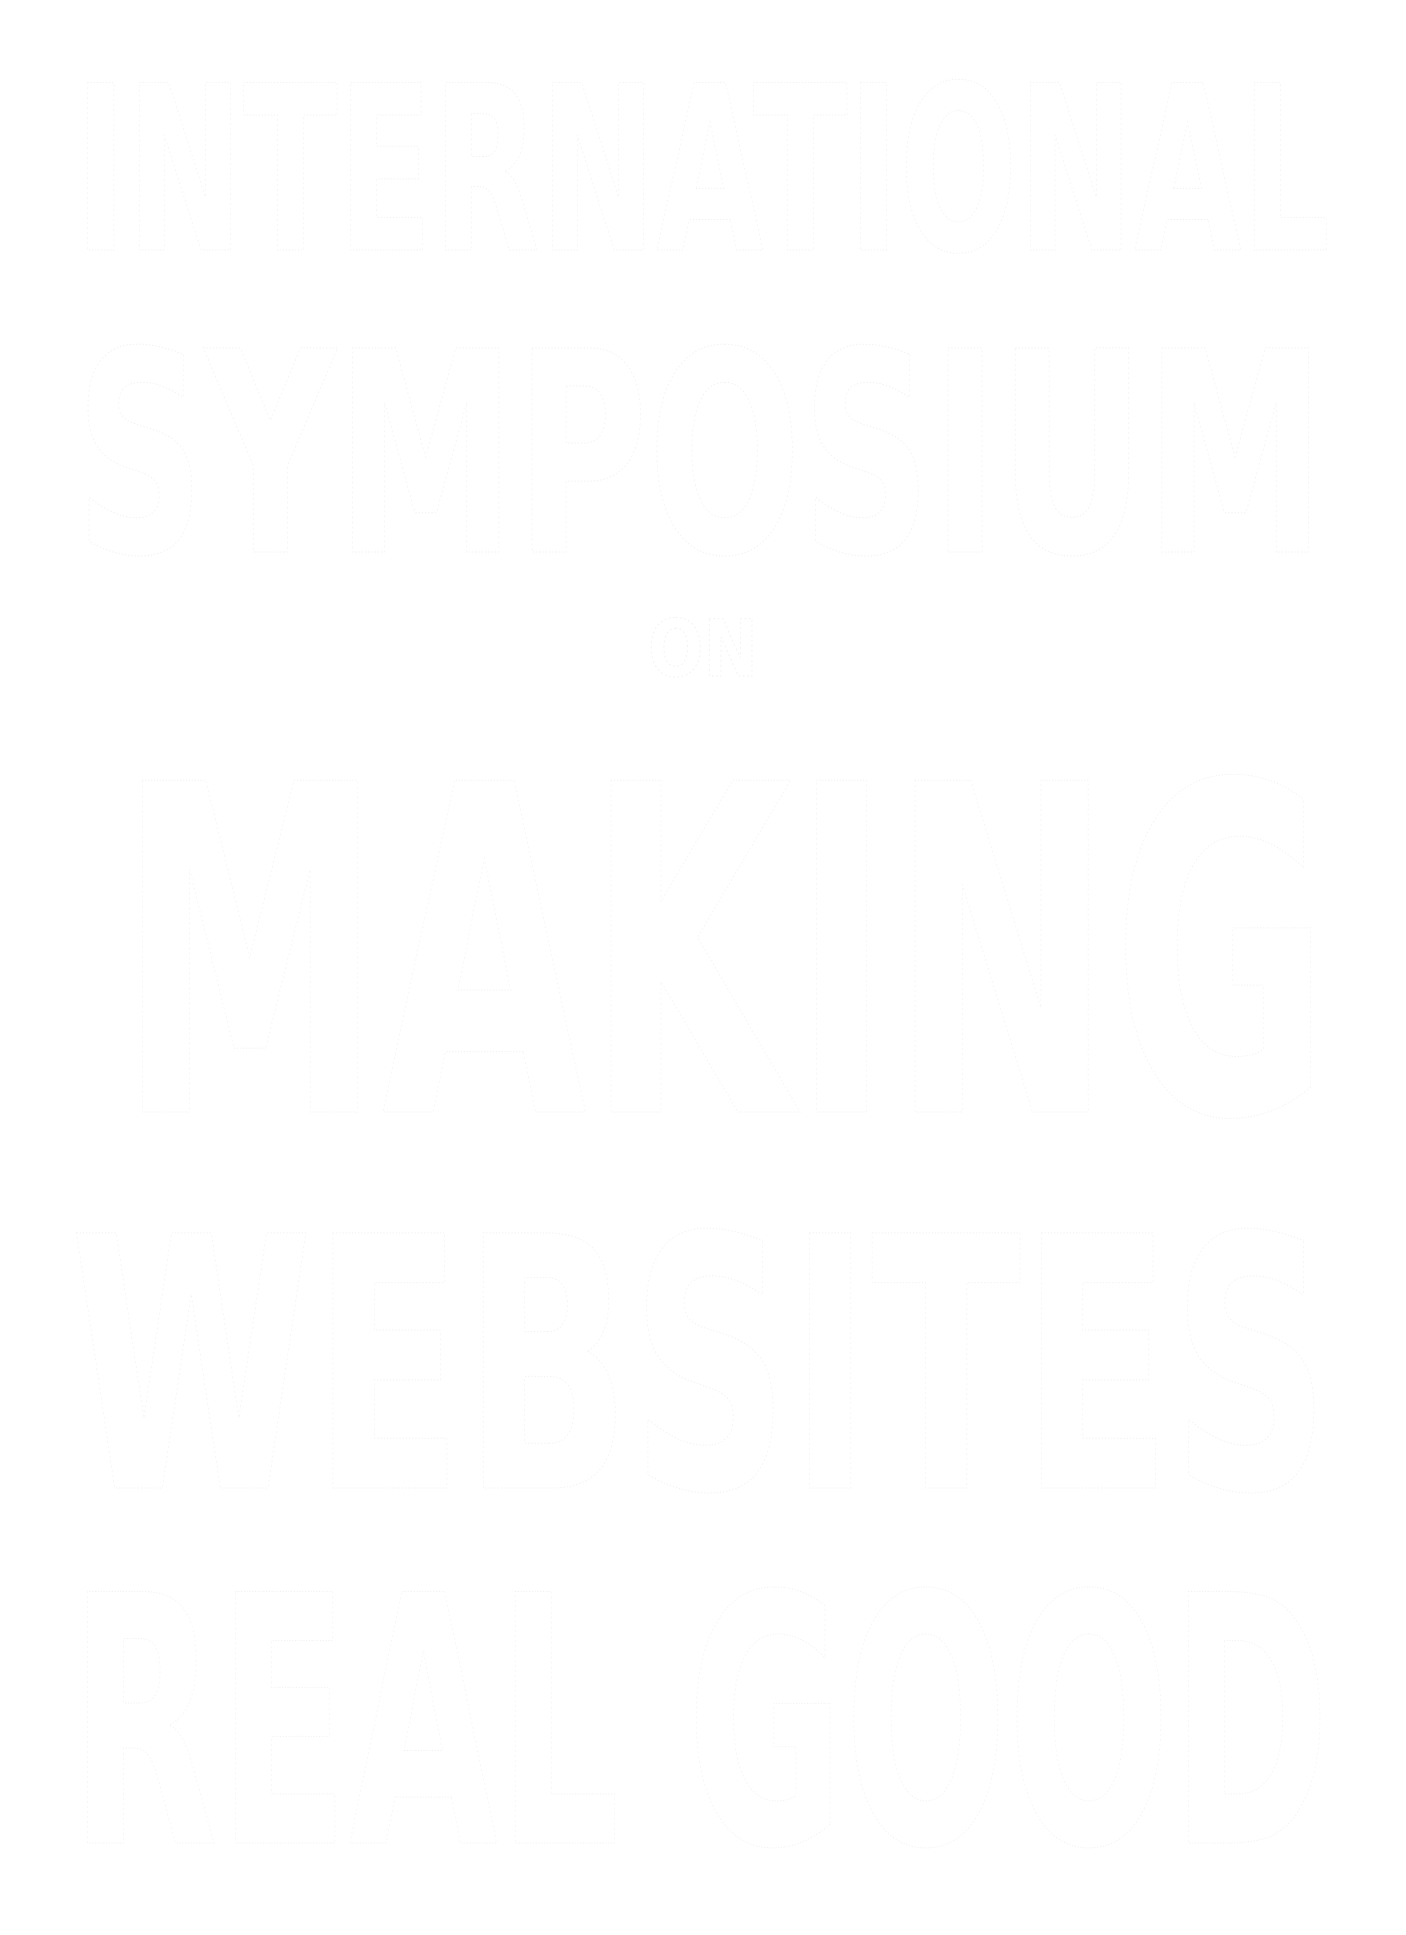 The image size is (1406, 1935). I want to click on title-line-symposium: SYMPOSIUM, so click(700, 456).